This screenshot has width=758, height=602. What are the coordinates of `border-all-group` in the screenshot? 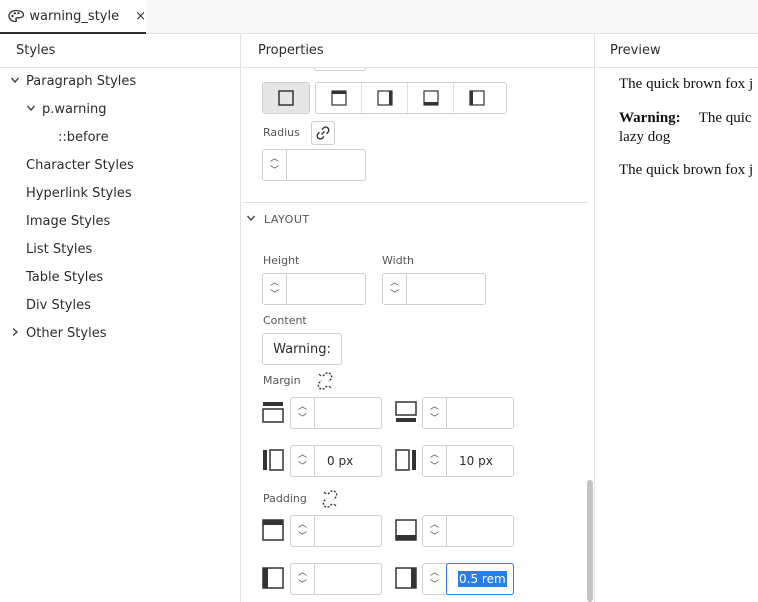 It's located at (286, 98).